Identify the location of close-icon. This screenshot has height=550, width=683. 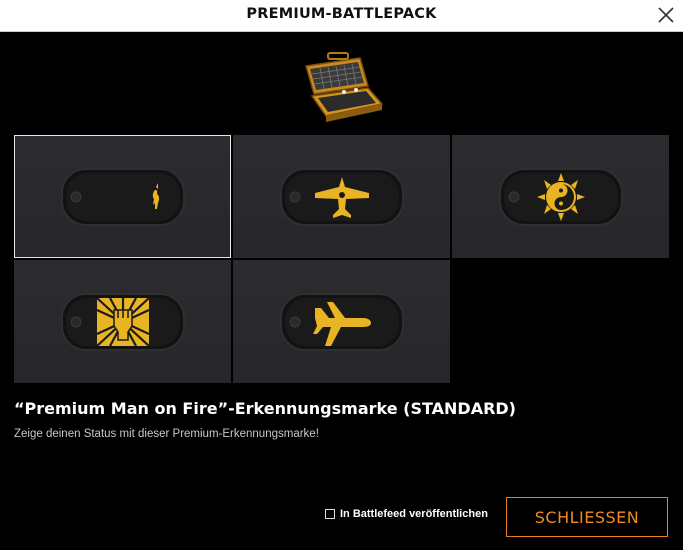
(666, 15).